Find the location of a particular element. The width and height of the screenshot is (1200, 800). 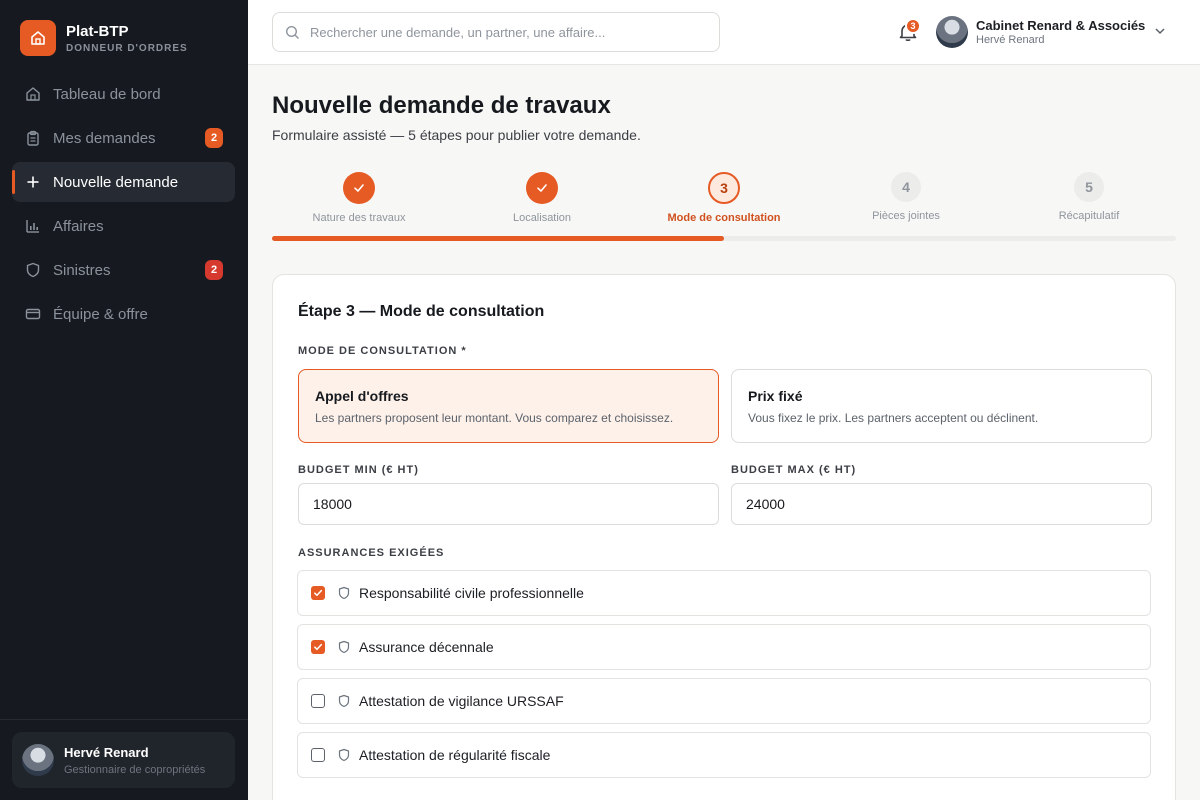

budget-min-label: BUDGET MIN (€ HT) is located at coordinates (358, 470).